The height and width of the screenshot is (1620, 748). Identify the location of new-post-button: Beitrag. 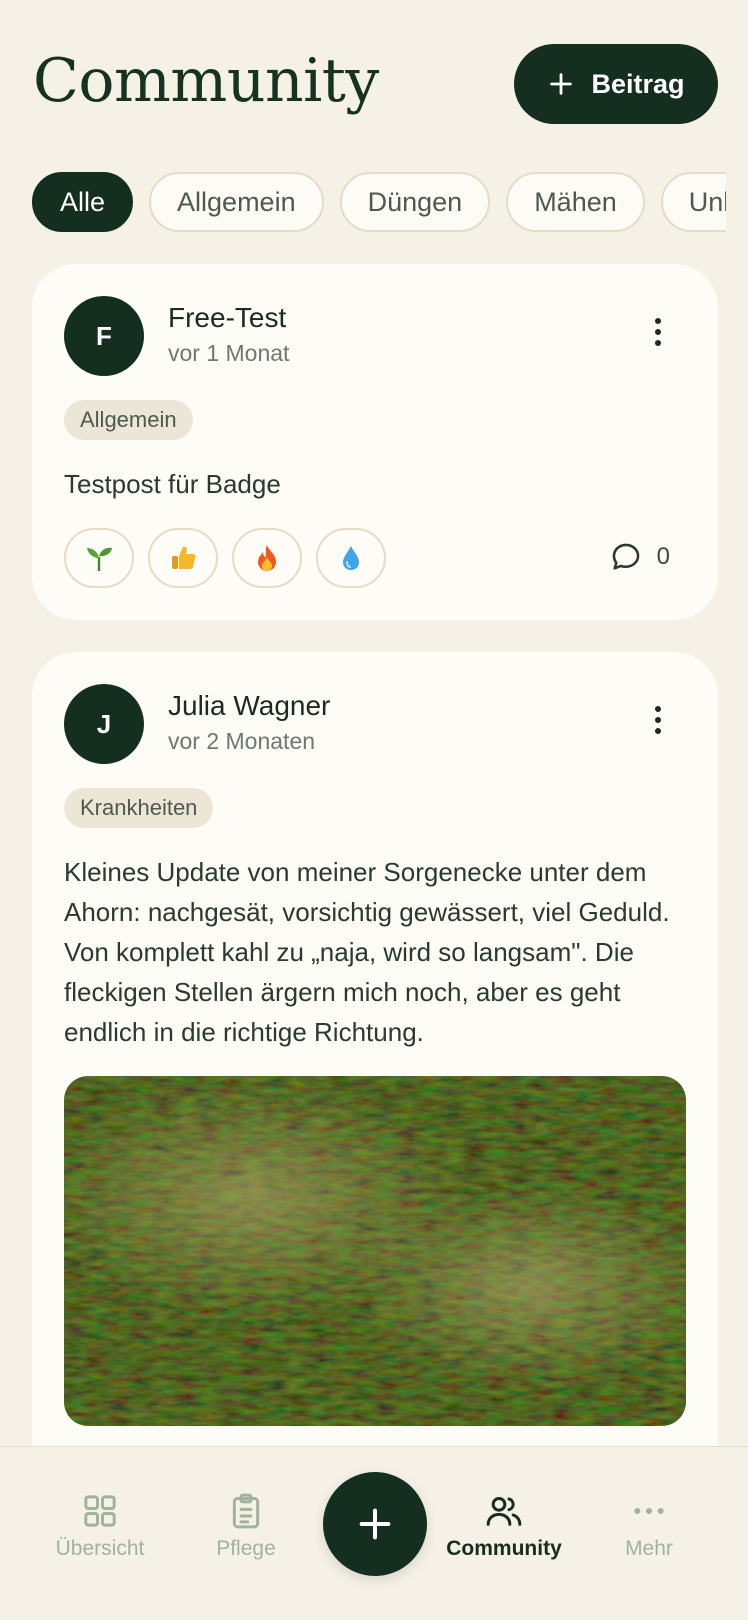
(616, 84).